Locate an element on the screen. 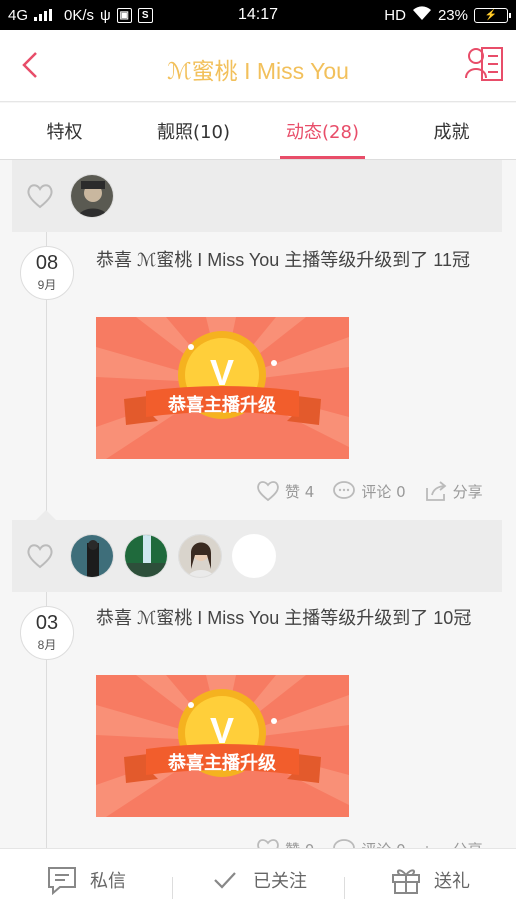  date-day: 03 is located at coordinates (47, 623).